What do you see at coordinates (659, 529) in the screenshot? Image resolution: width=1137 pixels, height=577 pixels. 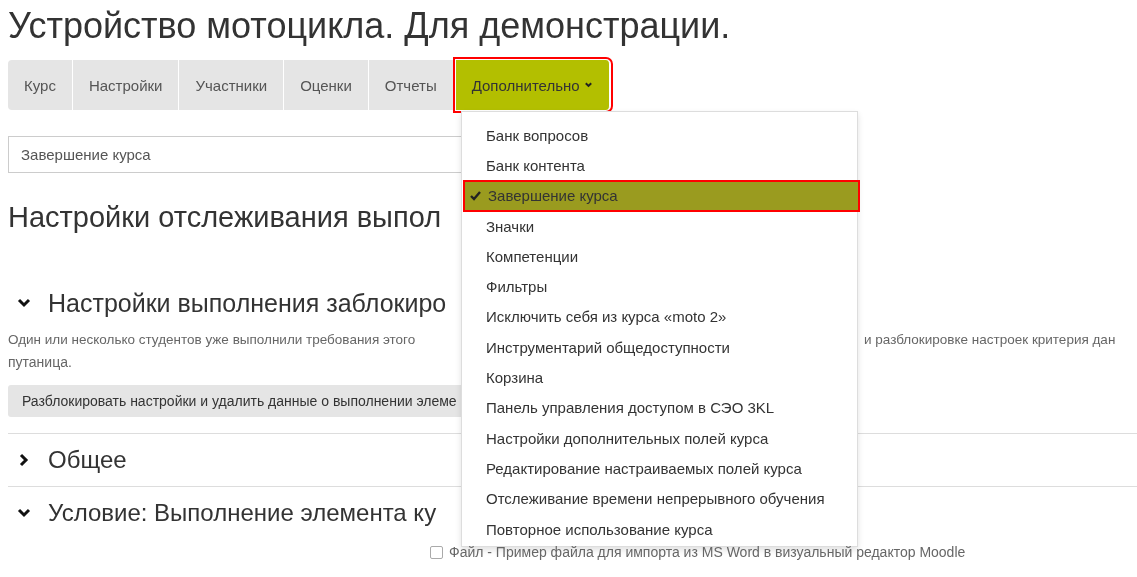 I see `menu-item: Повторное использование курса` at bounding box center [659, 529].